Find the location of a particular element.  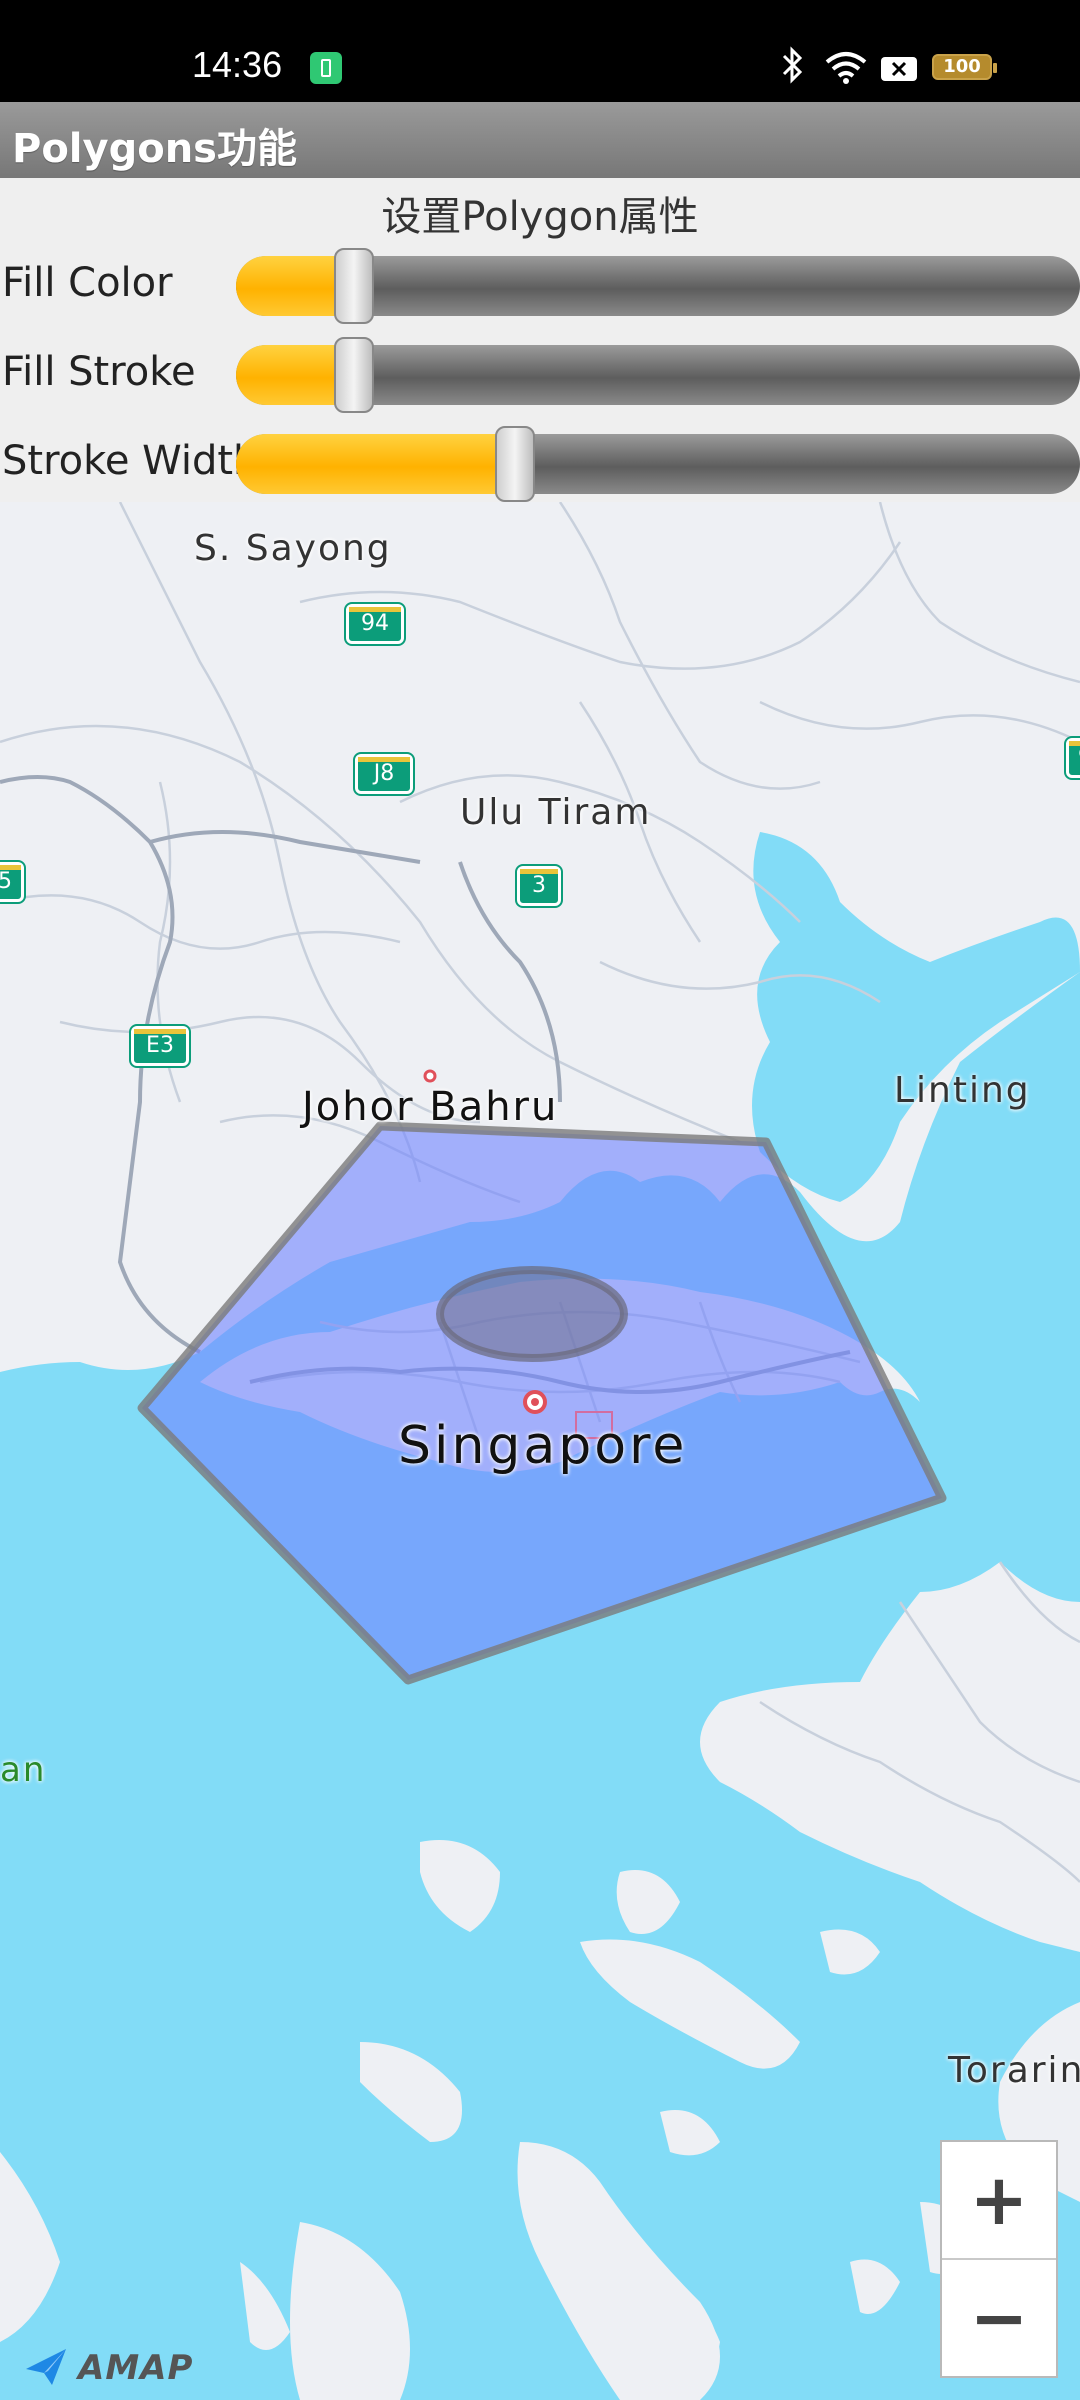

fill-color-slider-thumb is located at coordinates (354, 286).